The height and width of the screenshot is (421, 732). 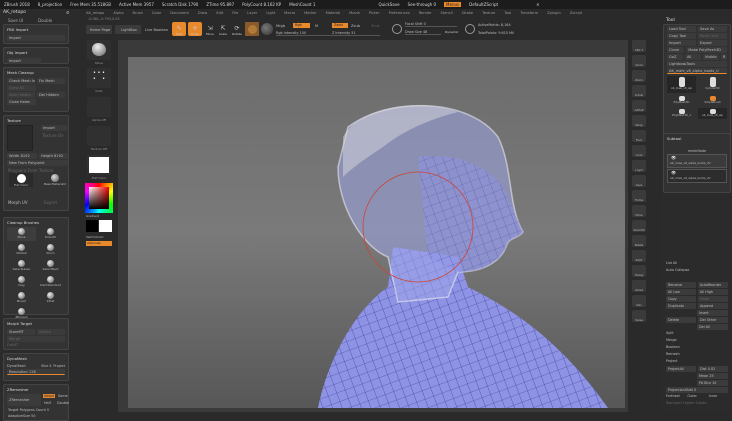 What do you see at coordinates (697, 355) in the screenshot?
I see `remesh-button: Remesh` at bounding box center [697, 355].